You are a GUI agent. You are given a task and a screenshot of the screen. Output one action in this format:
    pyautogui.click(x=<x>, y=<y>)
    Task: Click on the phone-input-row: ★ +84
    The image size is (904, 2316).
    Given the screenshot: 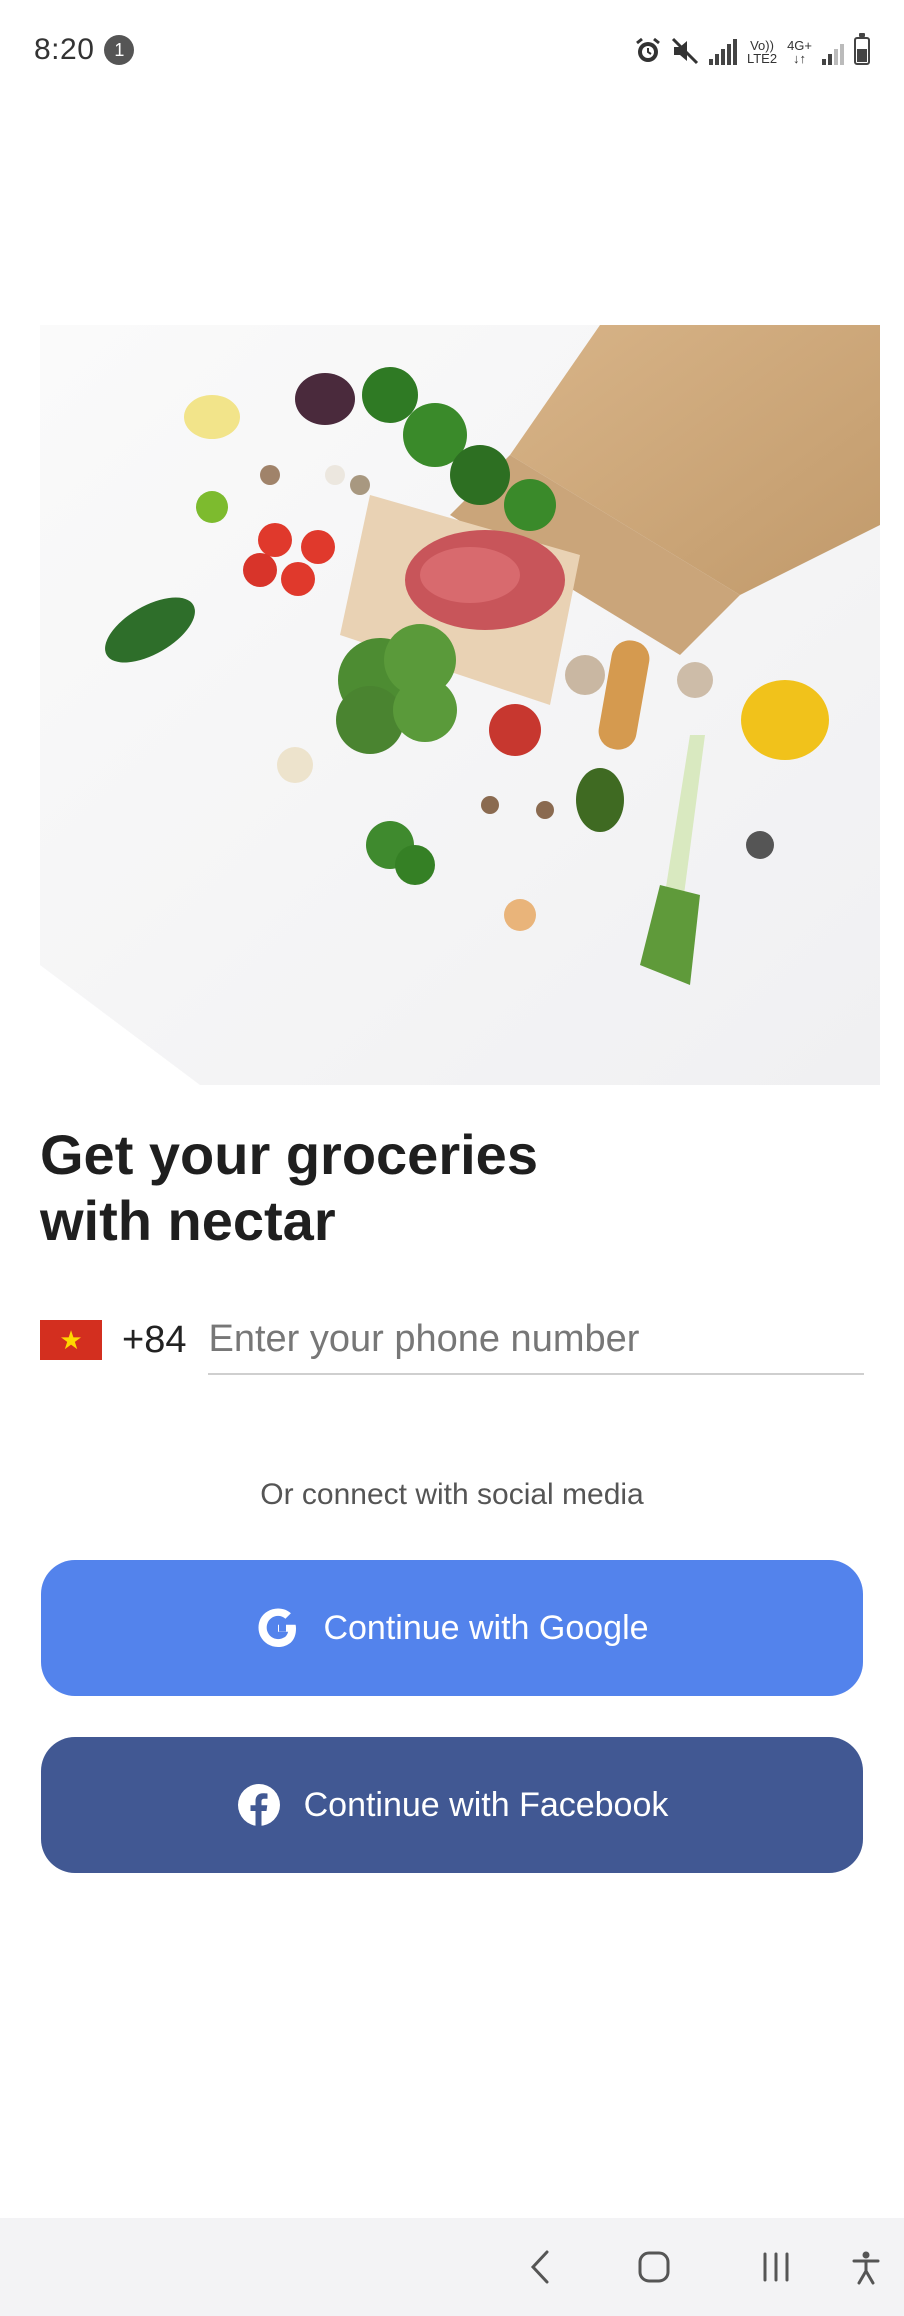 What is the action you would take?
    pyautogui.click(x=452, y=1340)
    